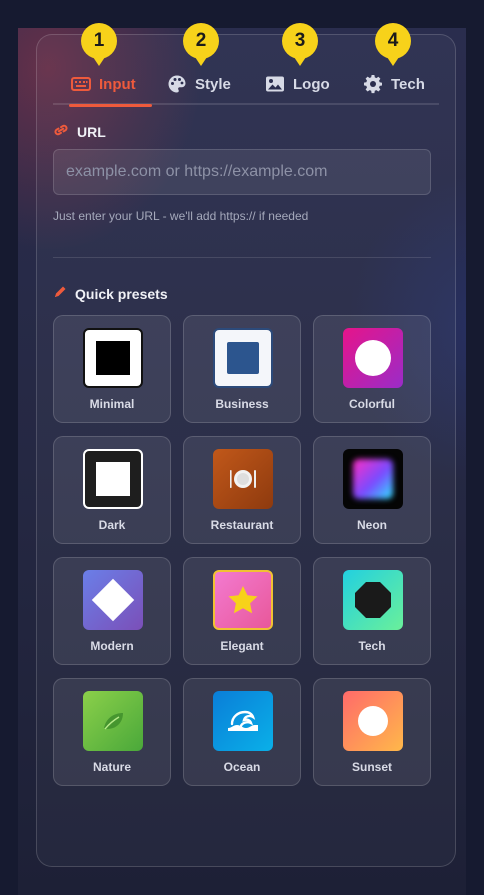 This screenshot has width=484, height=895. I want to click on preset-nature: Nature, so click(112, 732).